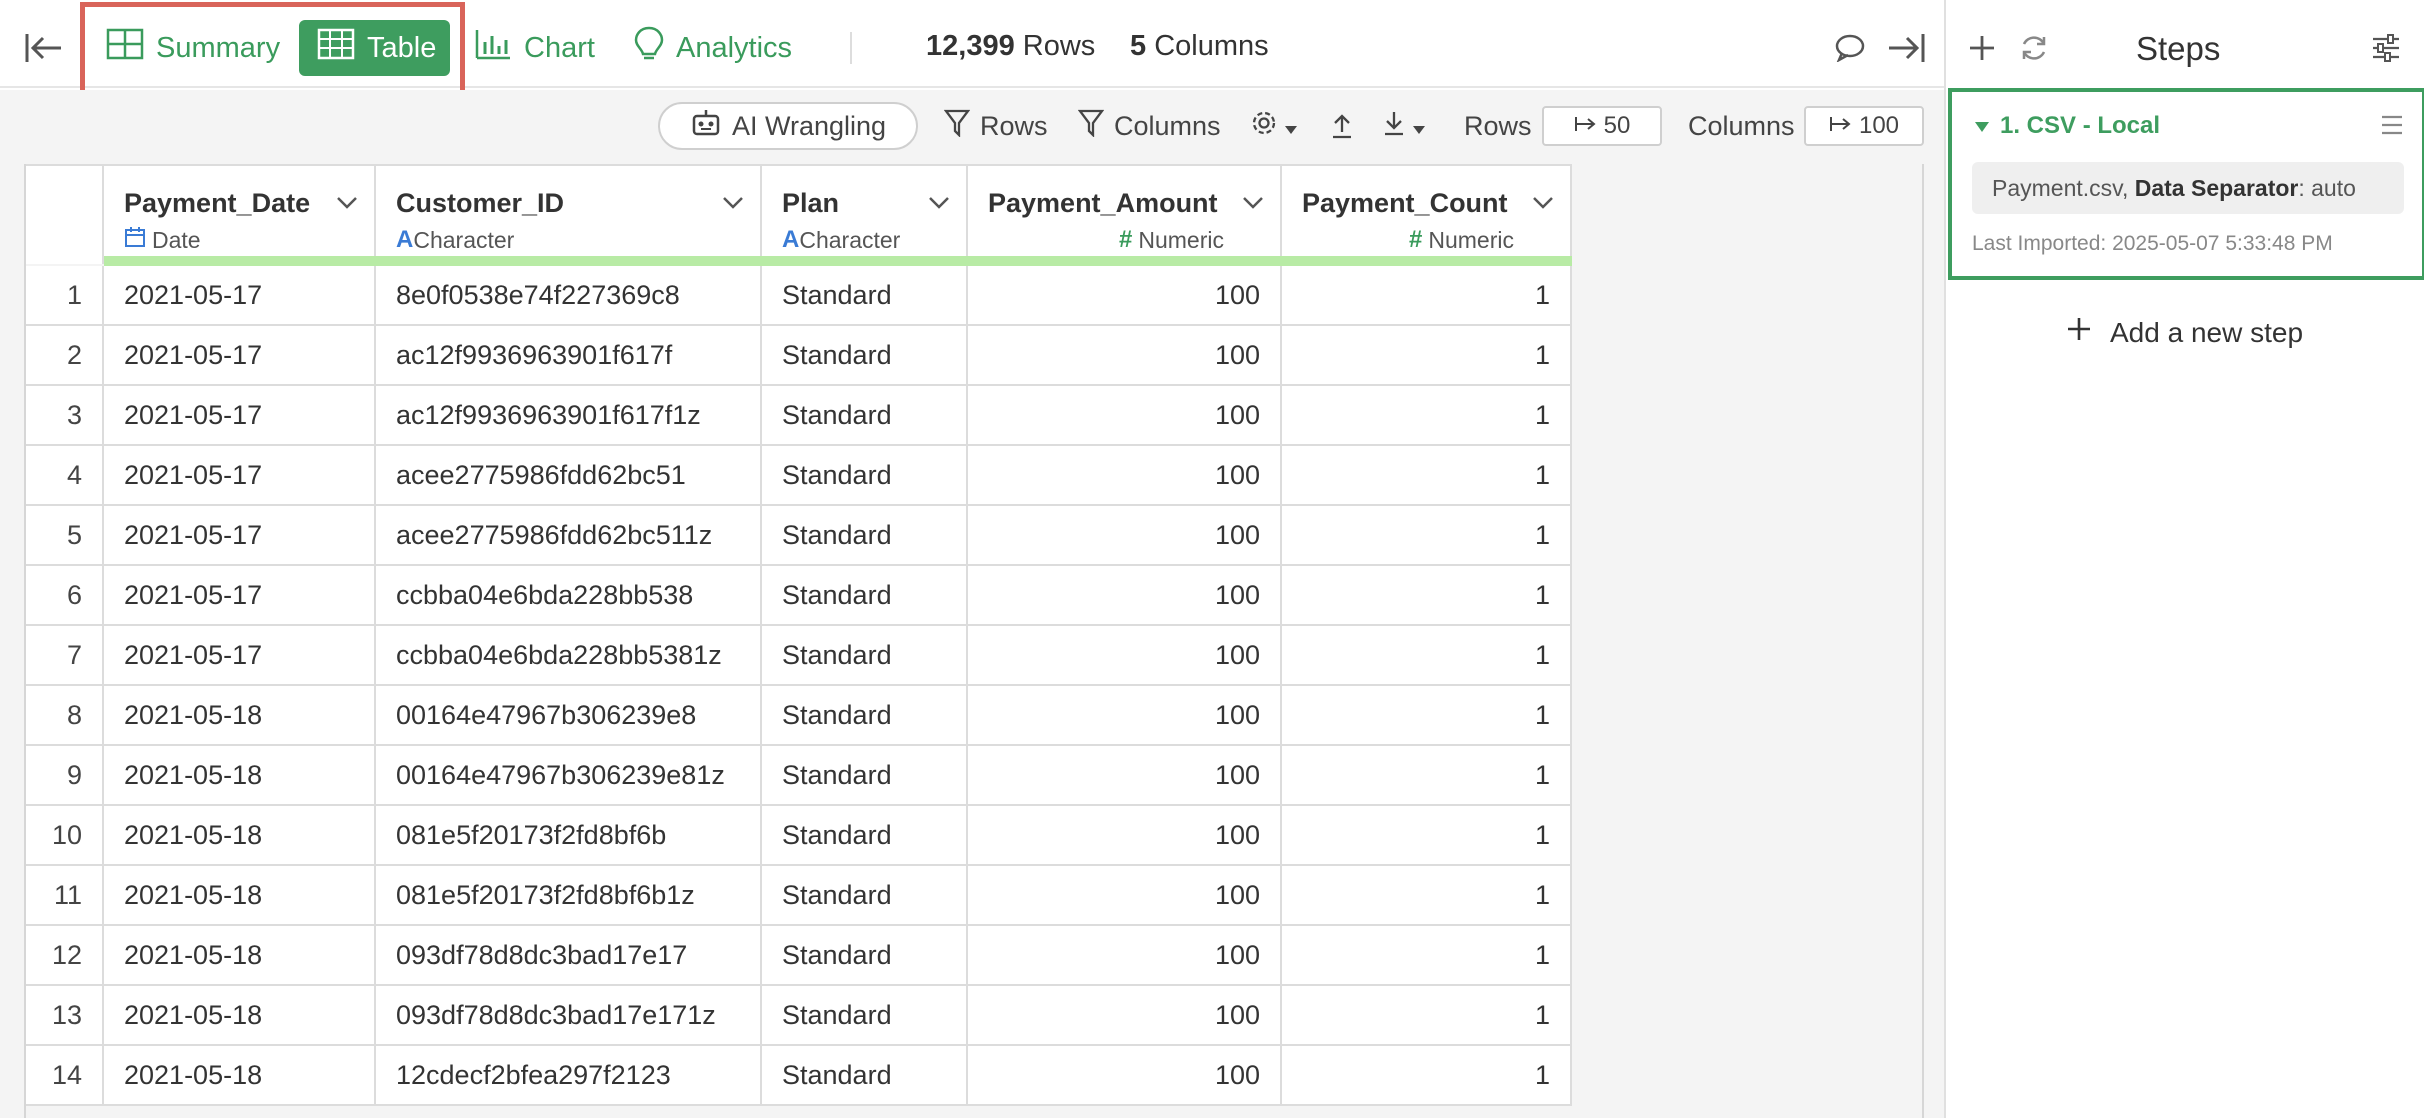 Image resolution: width=2424 pixels, height=1118 pixels. What do you see at coordinates (1427, 214) in the screenshot?
I see `column-header-payment-count: Payment_Count # Numeric` at bounding box center [1427, 214].